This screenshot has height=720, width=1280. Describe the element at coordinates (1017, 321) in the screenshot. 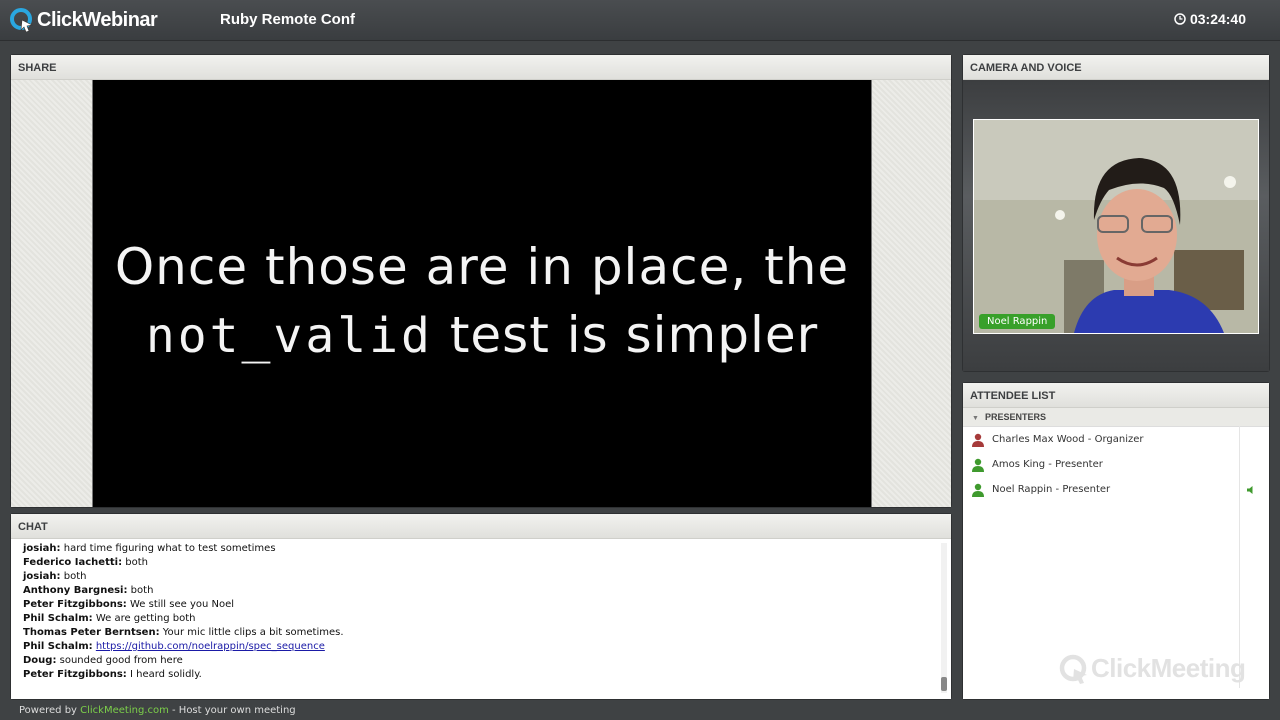

I see `presenter-name-tag: Noel Rappin` at that location.